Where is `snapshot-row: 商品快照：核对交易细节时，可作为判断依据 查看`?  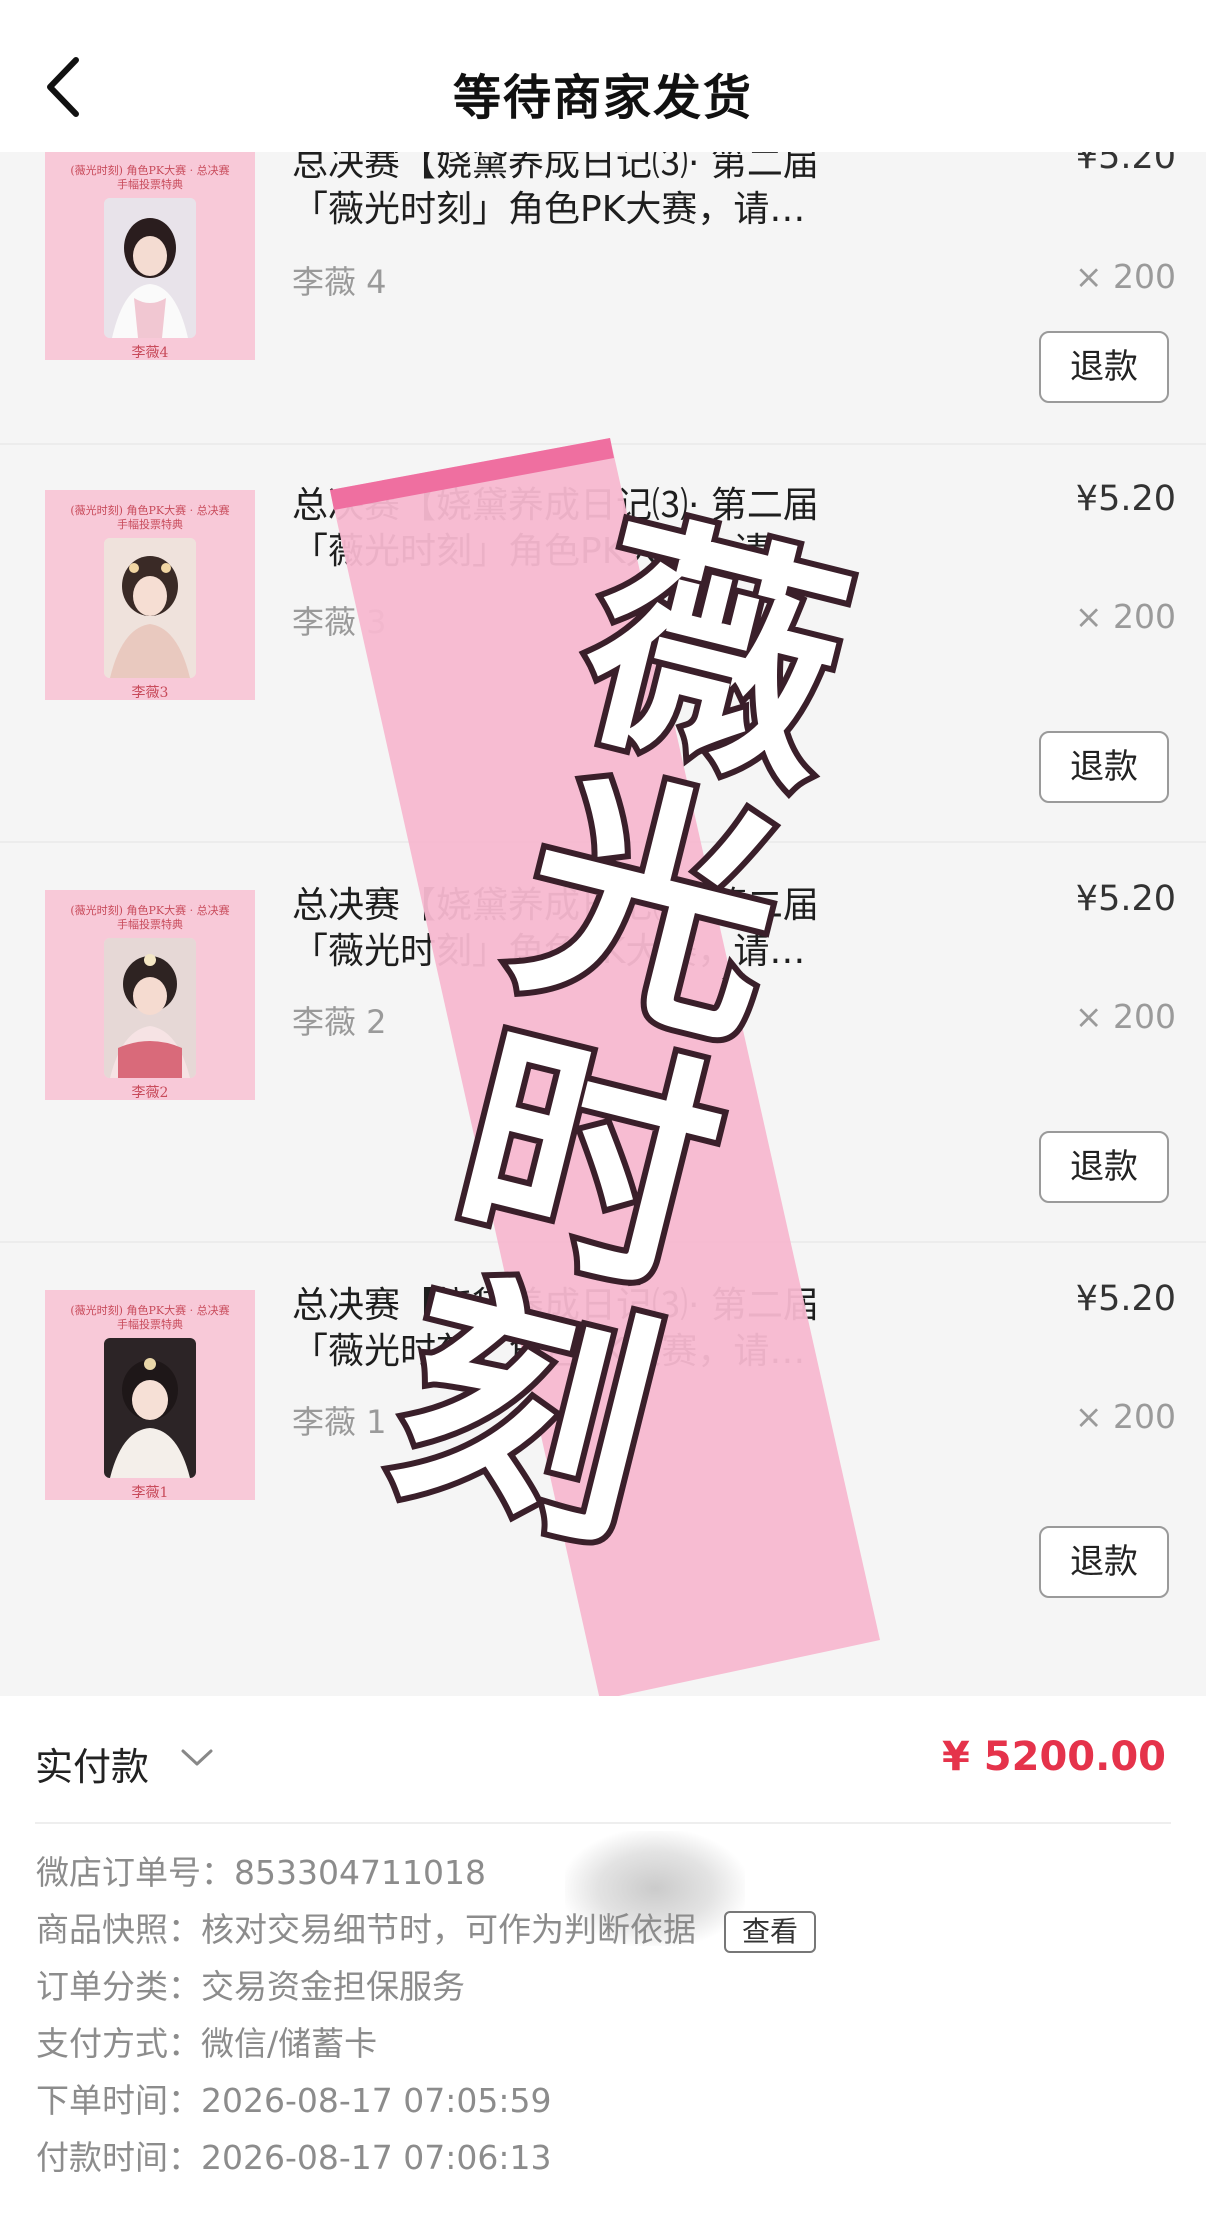
snapshot-row: 商品快照：核对交易细节时，可作为判断依据 查看 is located at coordinates (426, 1928).